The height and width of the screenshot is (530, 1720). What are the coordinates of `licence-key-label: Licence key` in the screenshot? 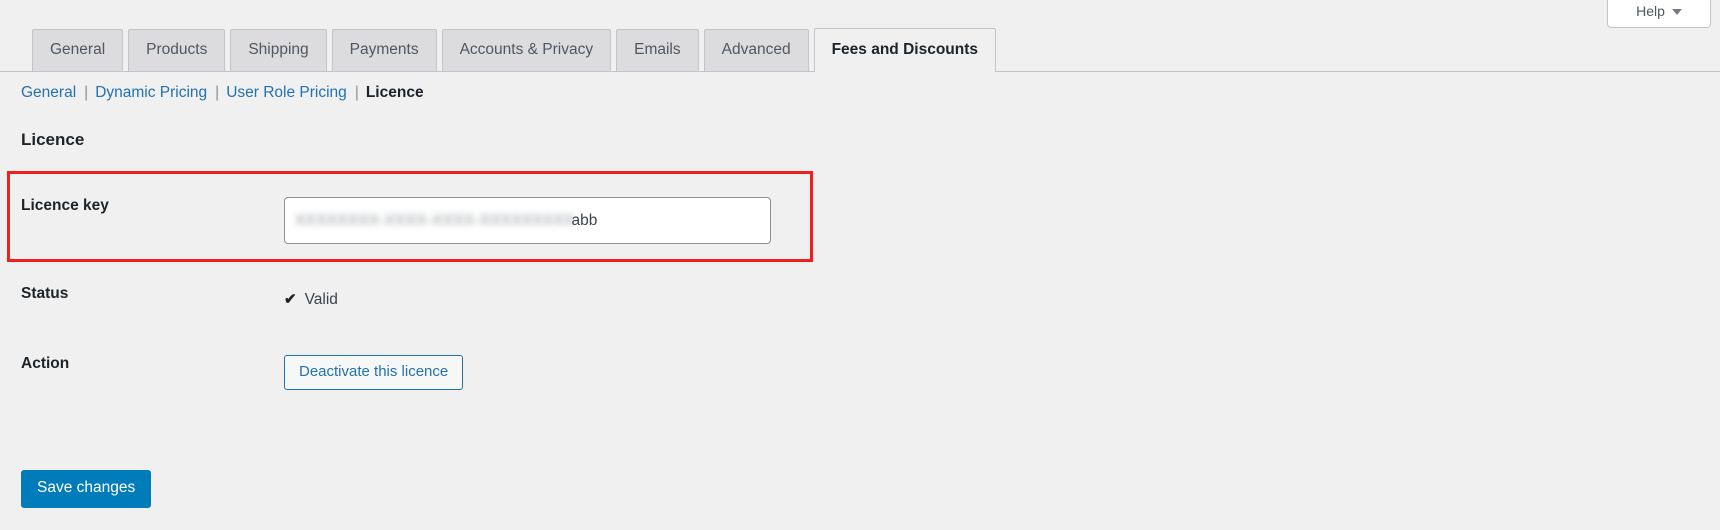 It's located at (65, 205).